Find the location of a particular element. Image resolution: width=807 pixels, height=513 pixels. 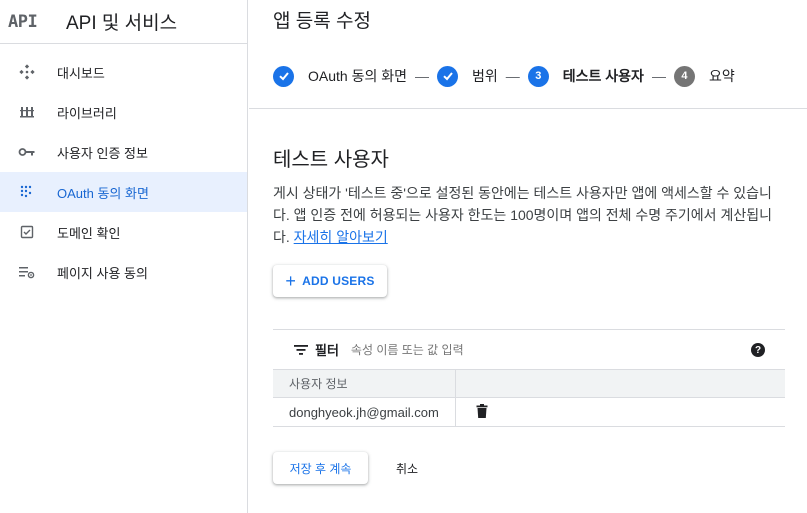

step-number-badge: 4 is located at coordinates (684, 76).